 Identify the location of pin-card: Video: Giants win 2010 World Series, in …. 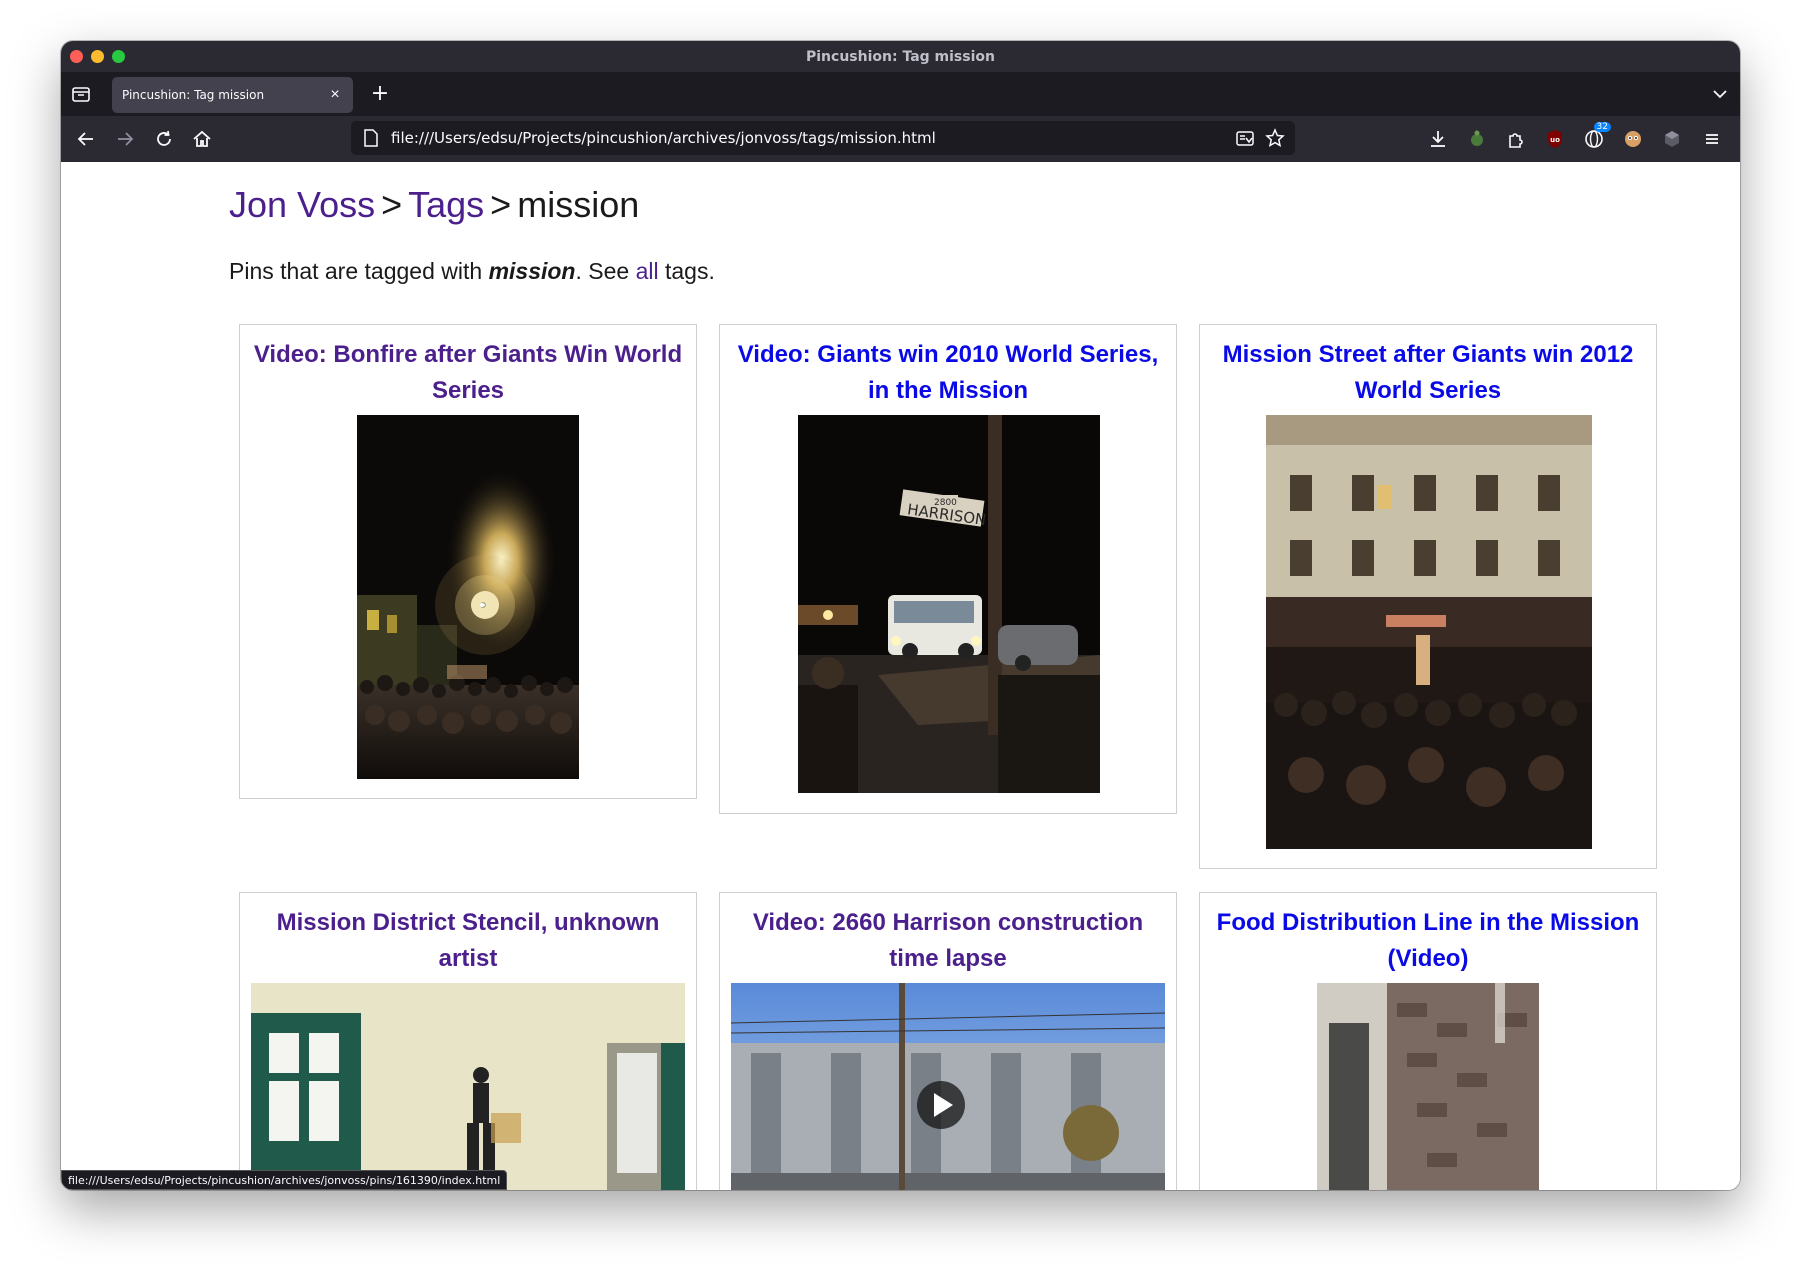
(948, 569).